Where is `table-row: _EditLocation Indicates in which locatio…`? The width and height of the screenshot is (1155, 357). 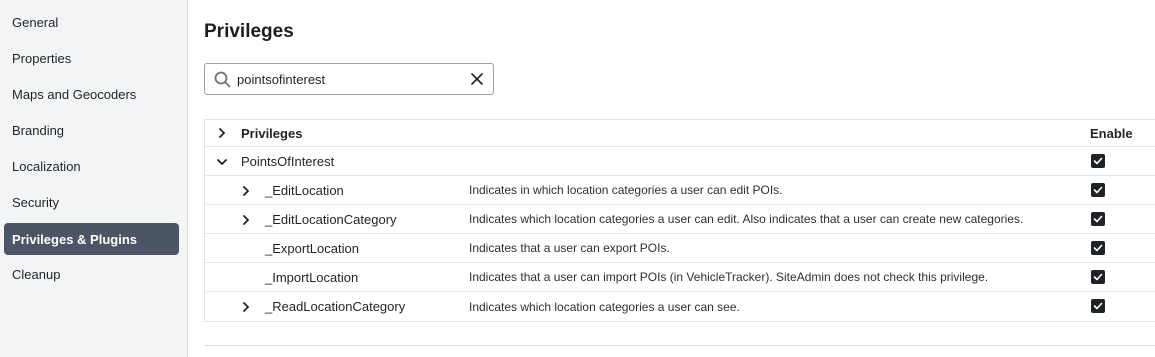 table-row: _EditLocation Indicates in which locatio… is located at coordinates (680, 190).